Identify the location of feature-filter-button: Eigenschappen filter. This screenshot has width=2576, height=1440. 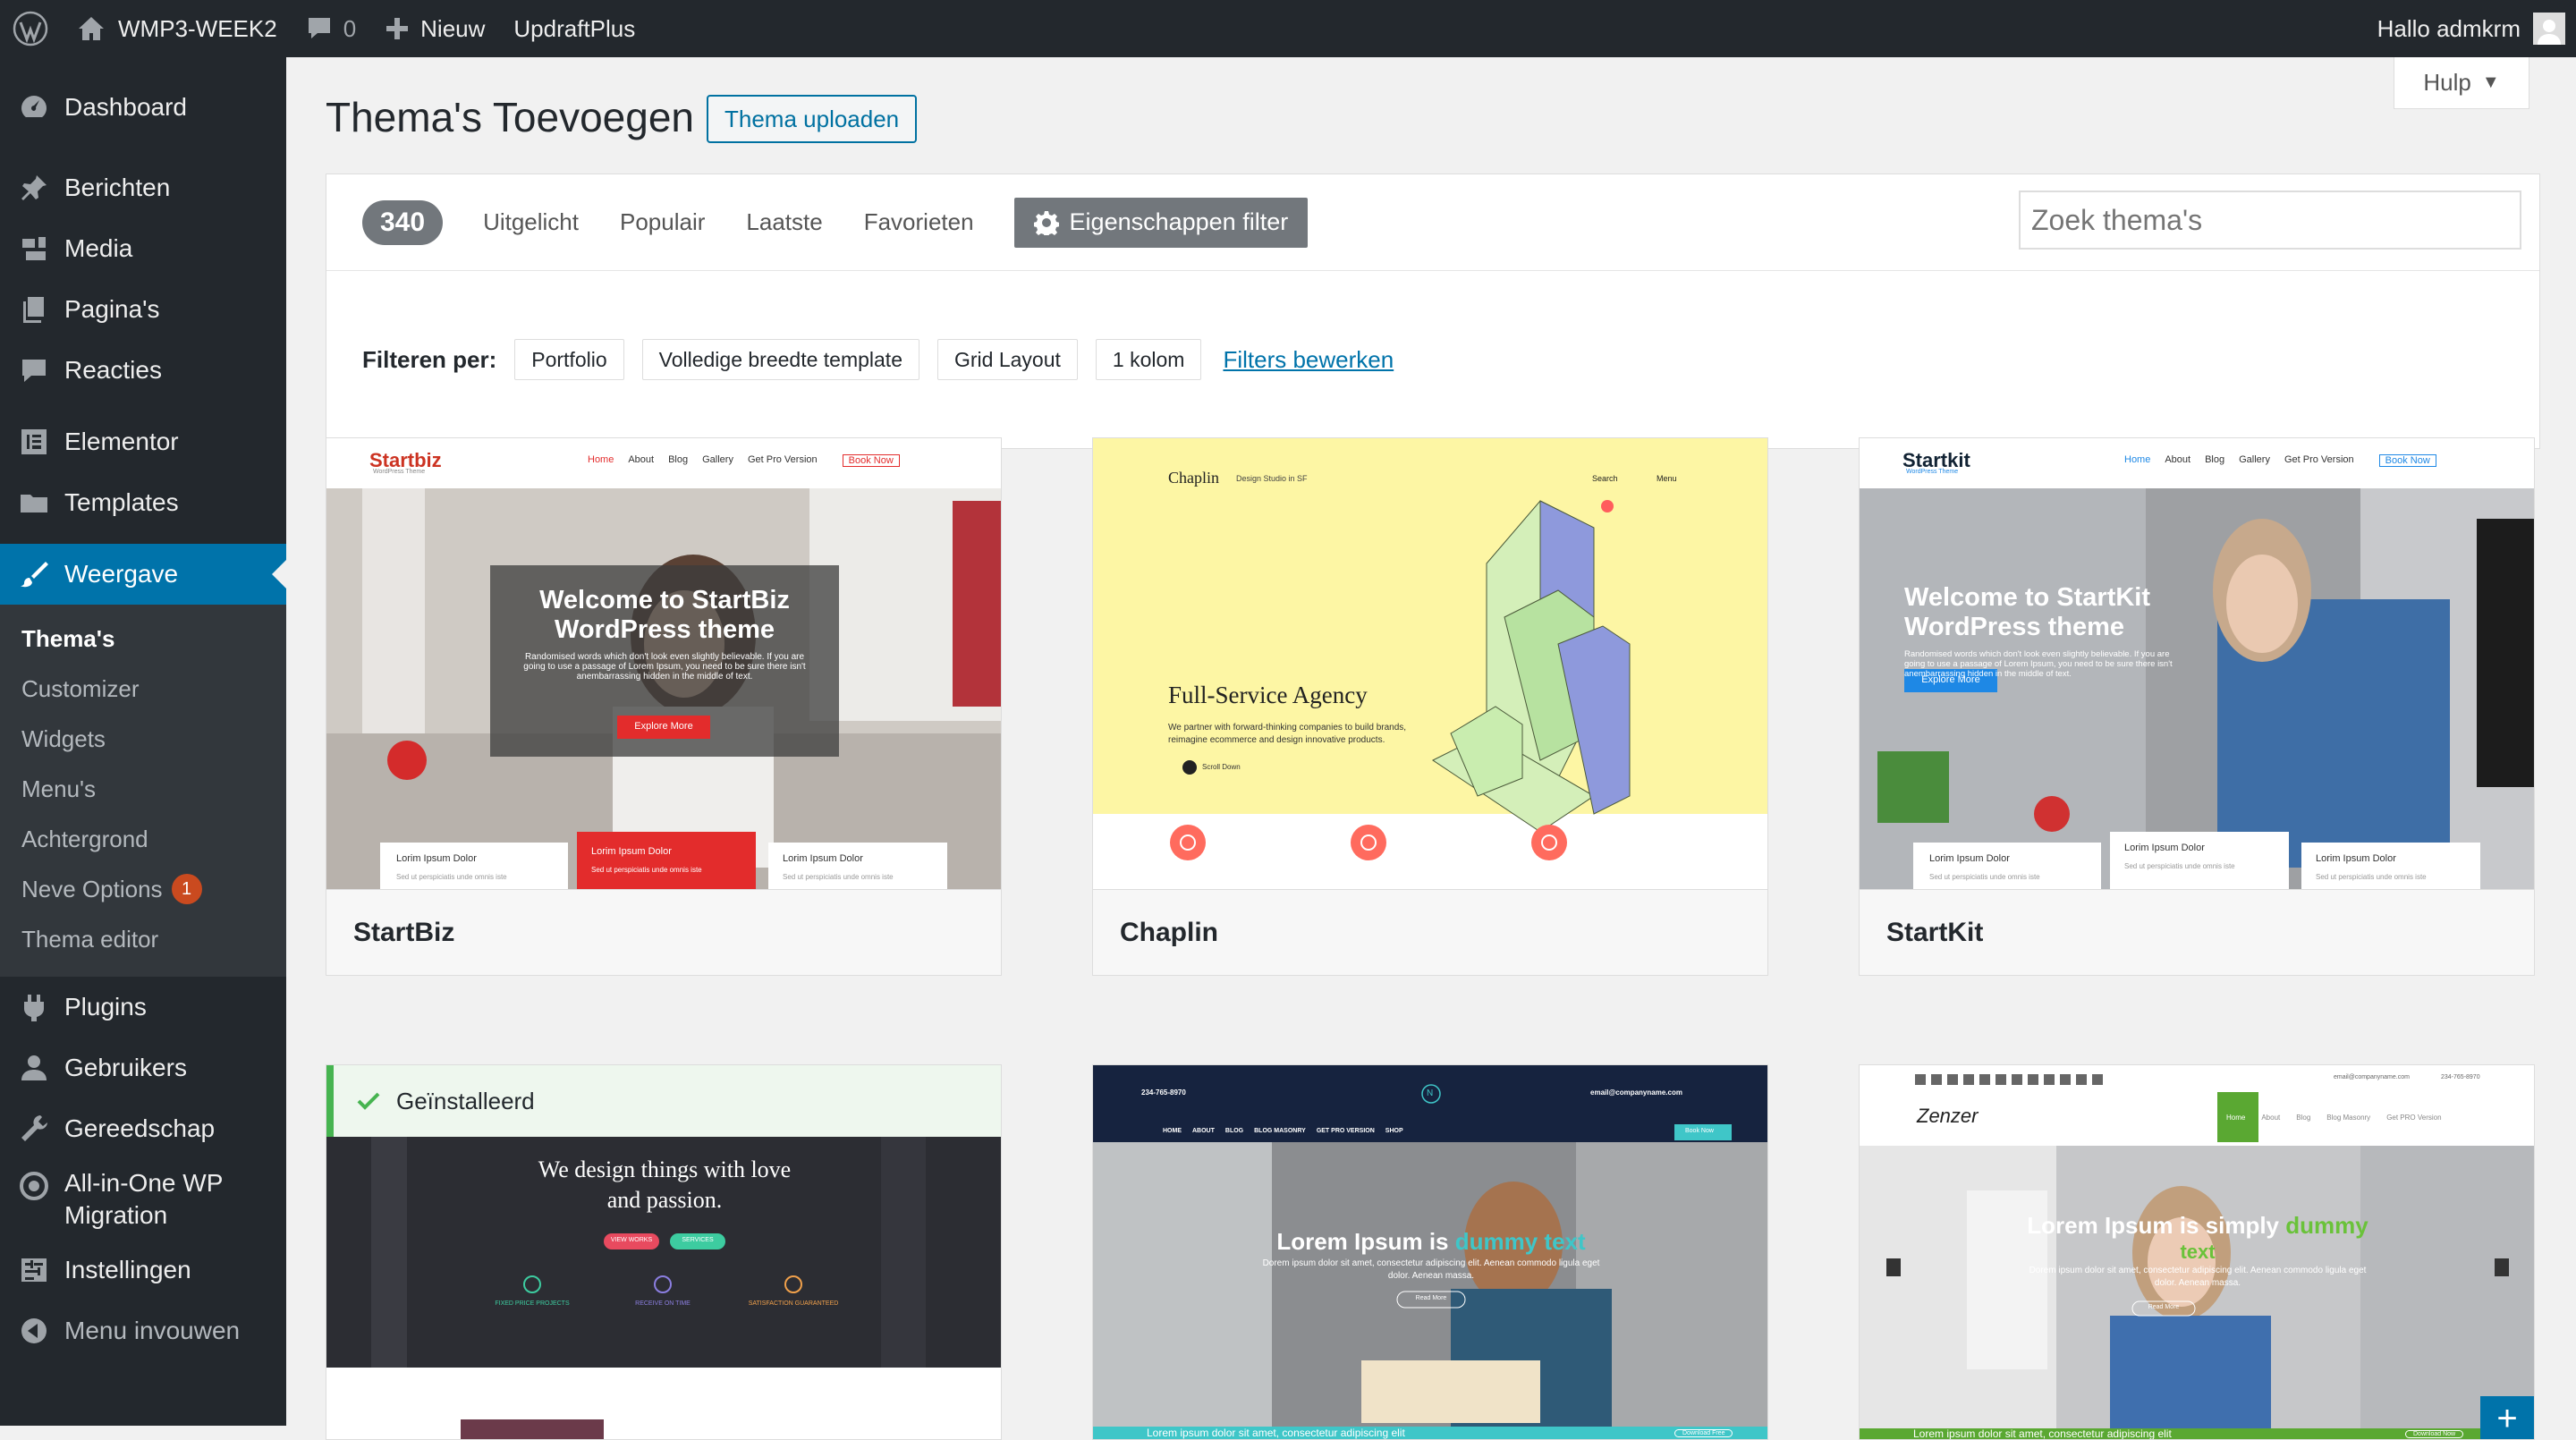
(1161, 222).